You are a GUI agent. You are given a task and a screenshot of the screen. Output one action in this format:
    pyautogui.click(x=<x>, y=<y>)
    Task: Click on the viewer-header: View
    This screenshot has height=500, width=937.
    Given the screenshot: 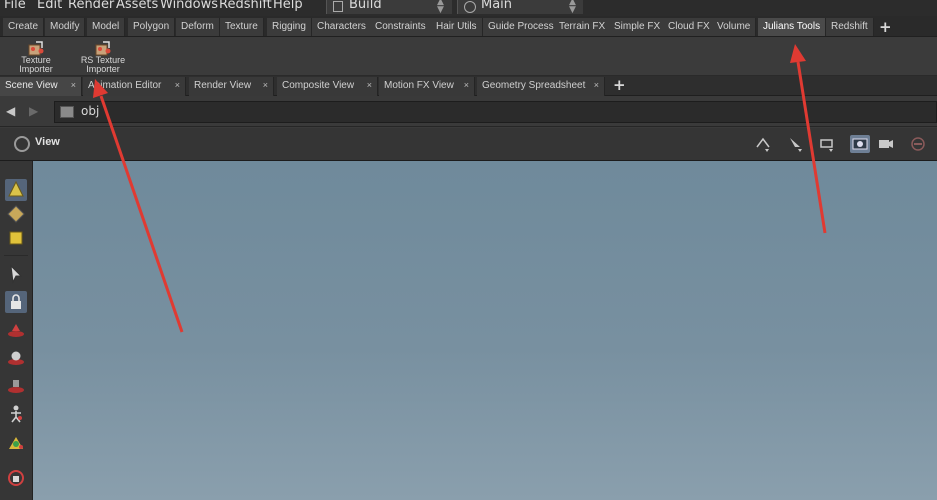 What is the action you would take?
    pyautogui.click(x=468, y=144)
    